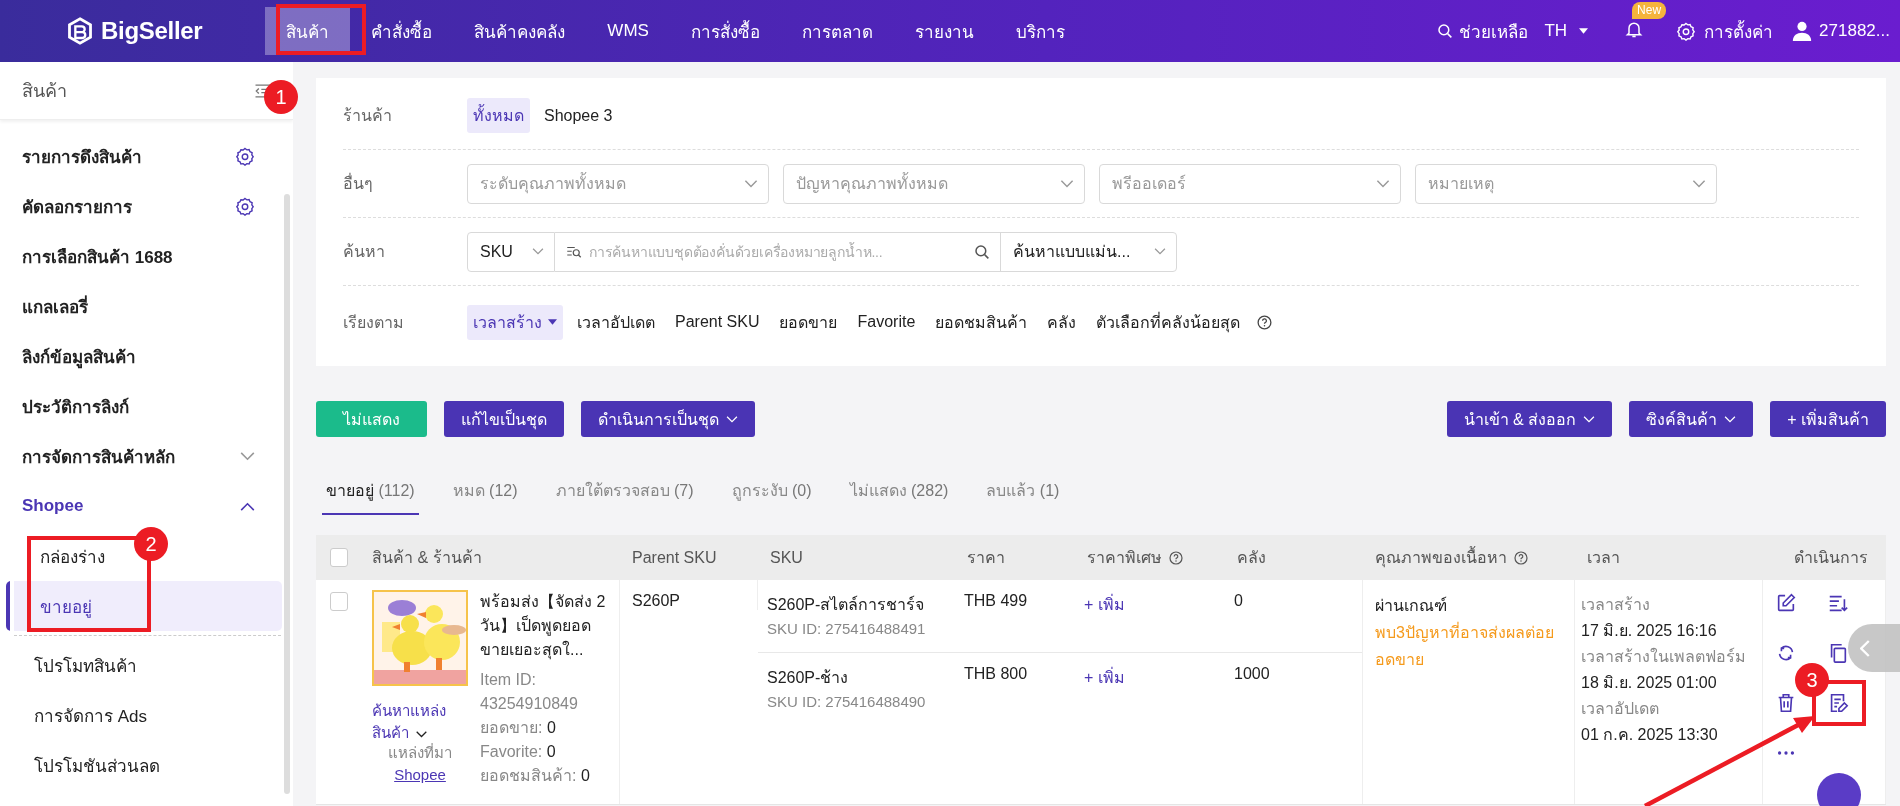 This screenshot has width=1900, height=806. I want to click on sort-option: ยอดชมสินค้า, so click(981, 322).